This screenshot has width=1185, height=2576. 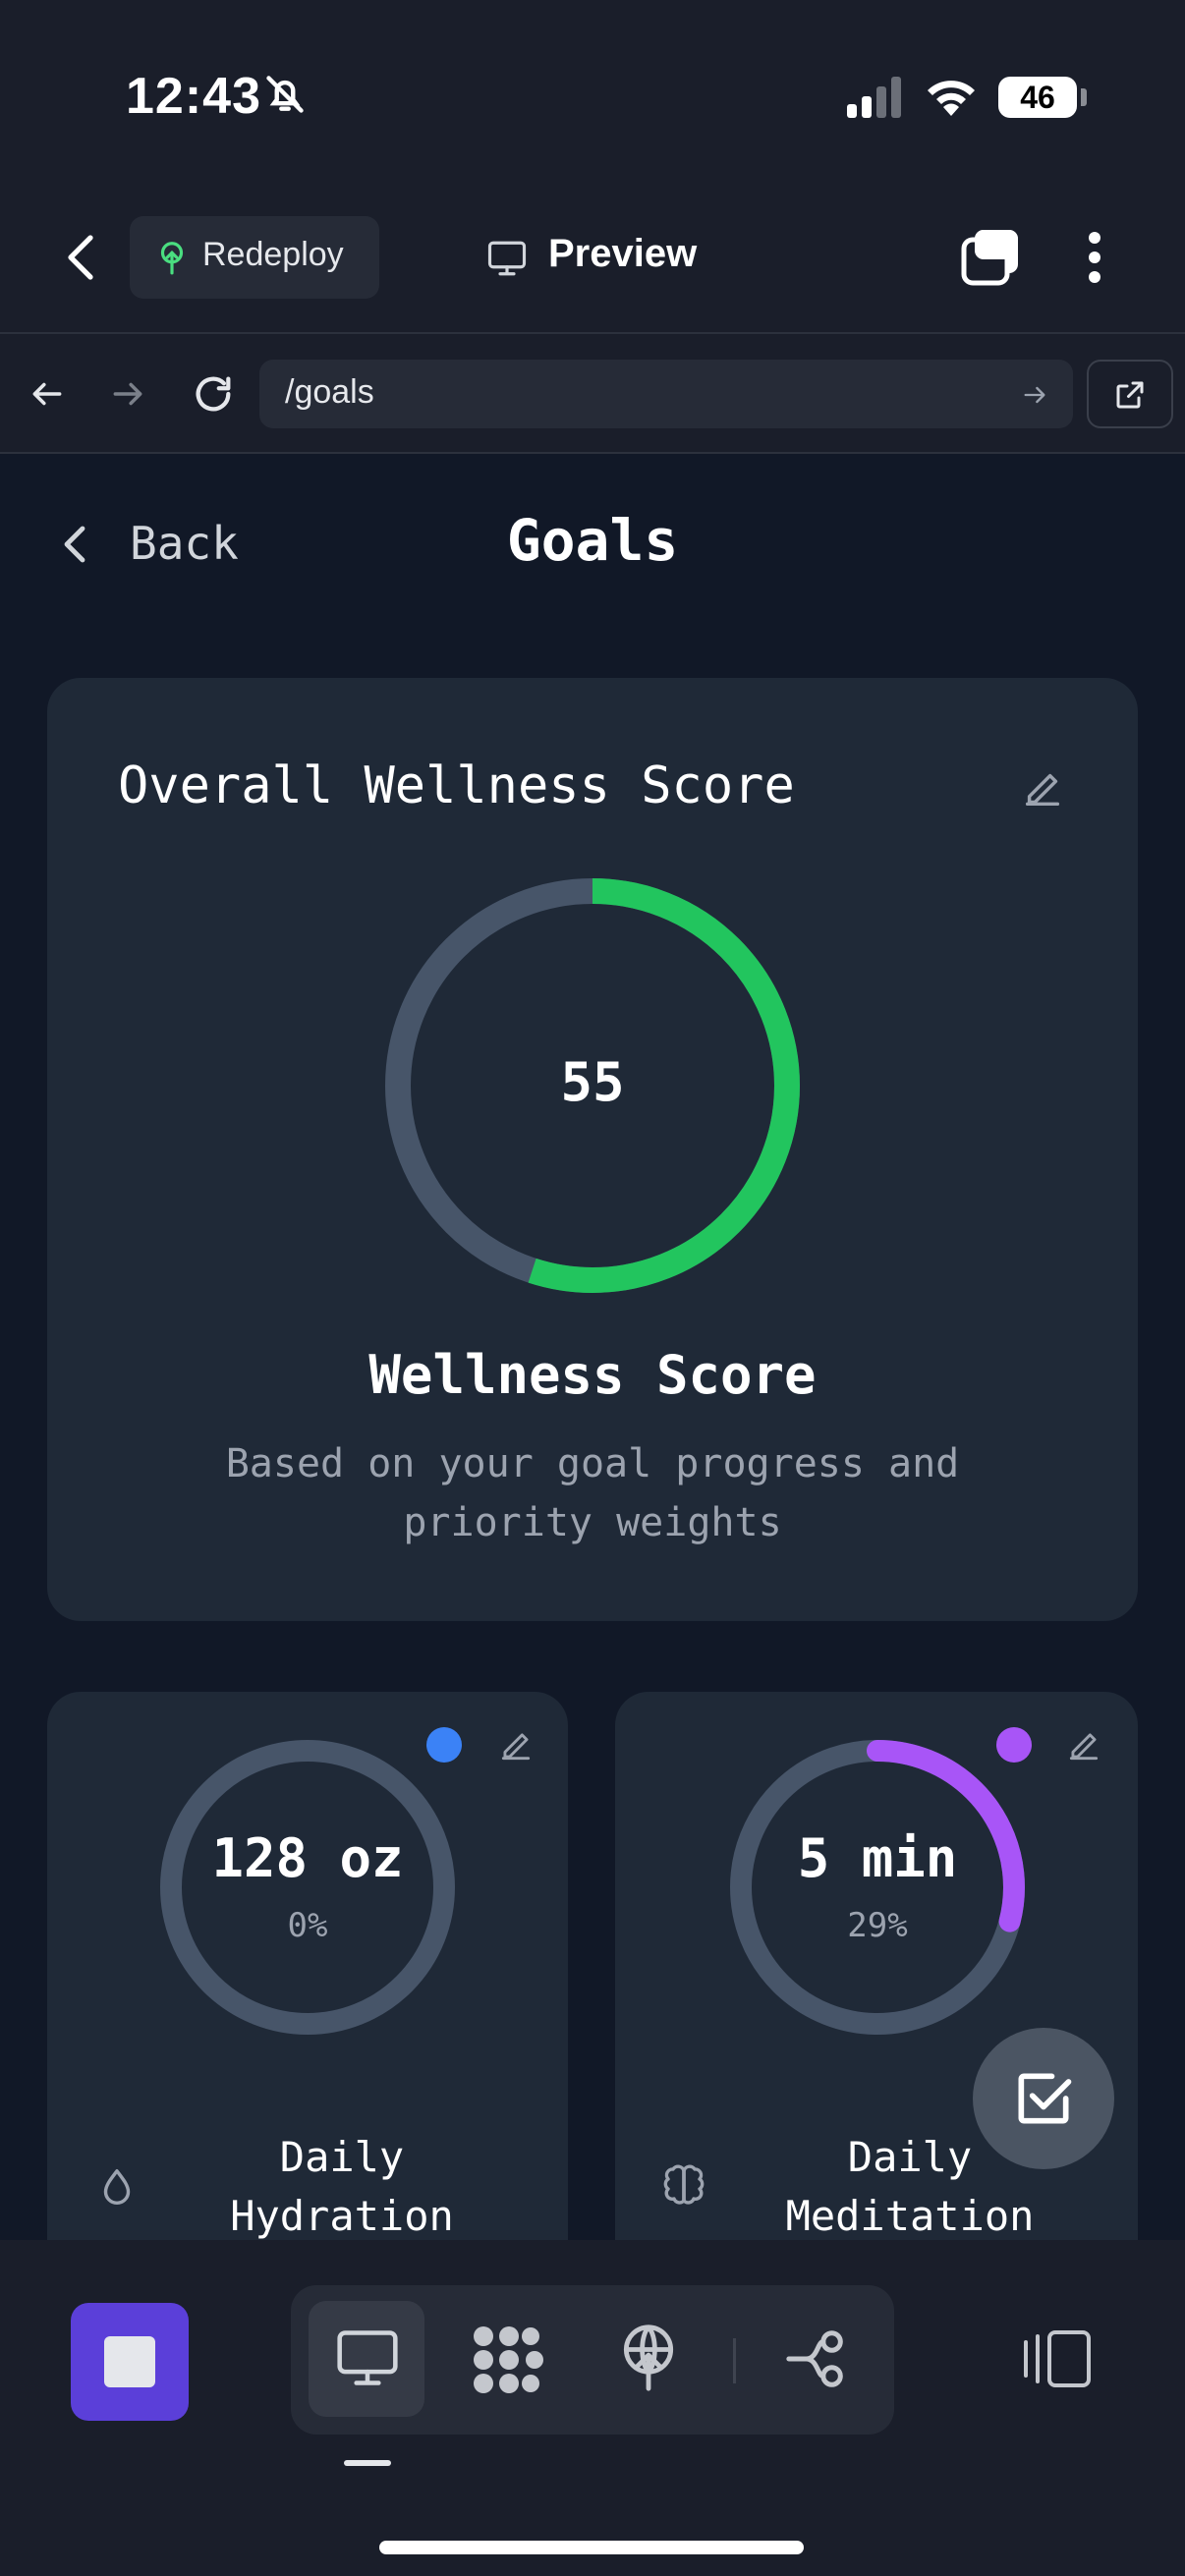 What do you see at coordinates (623, 254) in the screenshot?
I see `preview-tab: Preview` at bounding box center [623, 254].